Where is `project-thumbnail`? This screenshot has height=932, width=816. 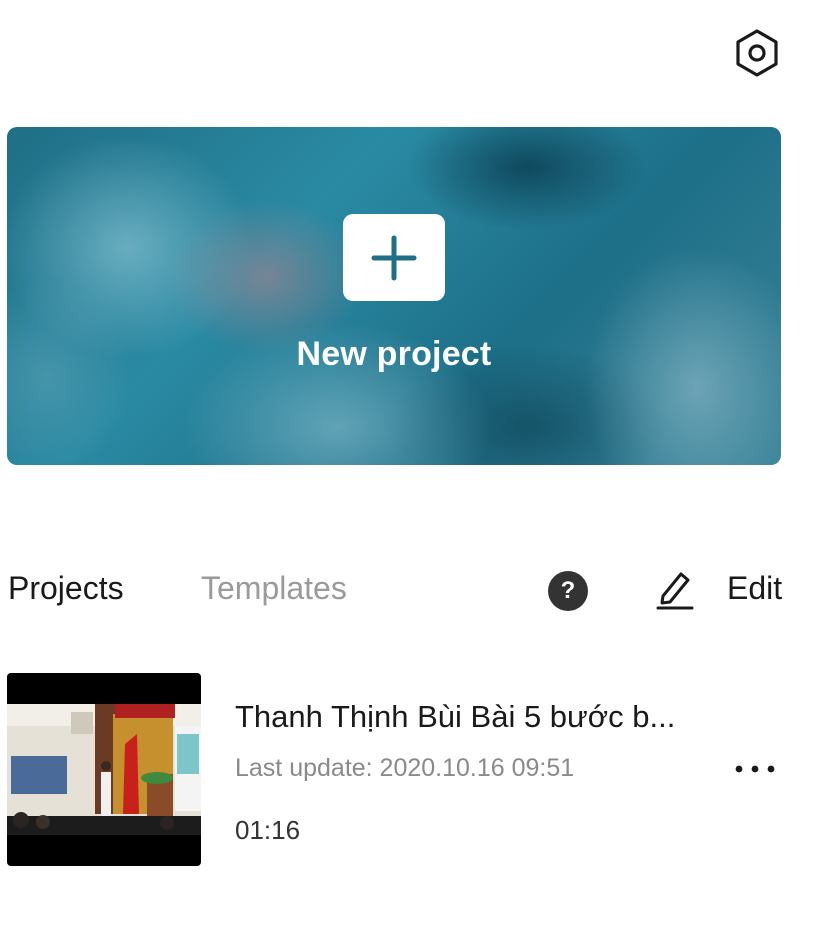
project-thumbnail is located at coordinates (104, 769).